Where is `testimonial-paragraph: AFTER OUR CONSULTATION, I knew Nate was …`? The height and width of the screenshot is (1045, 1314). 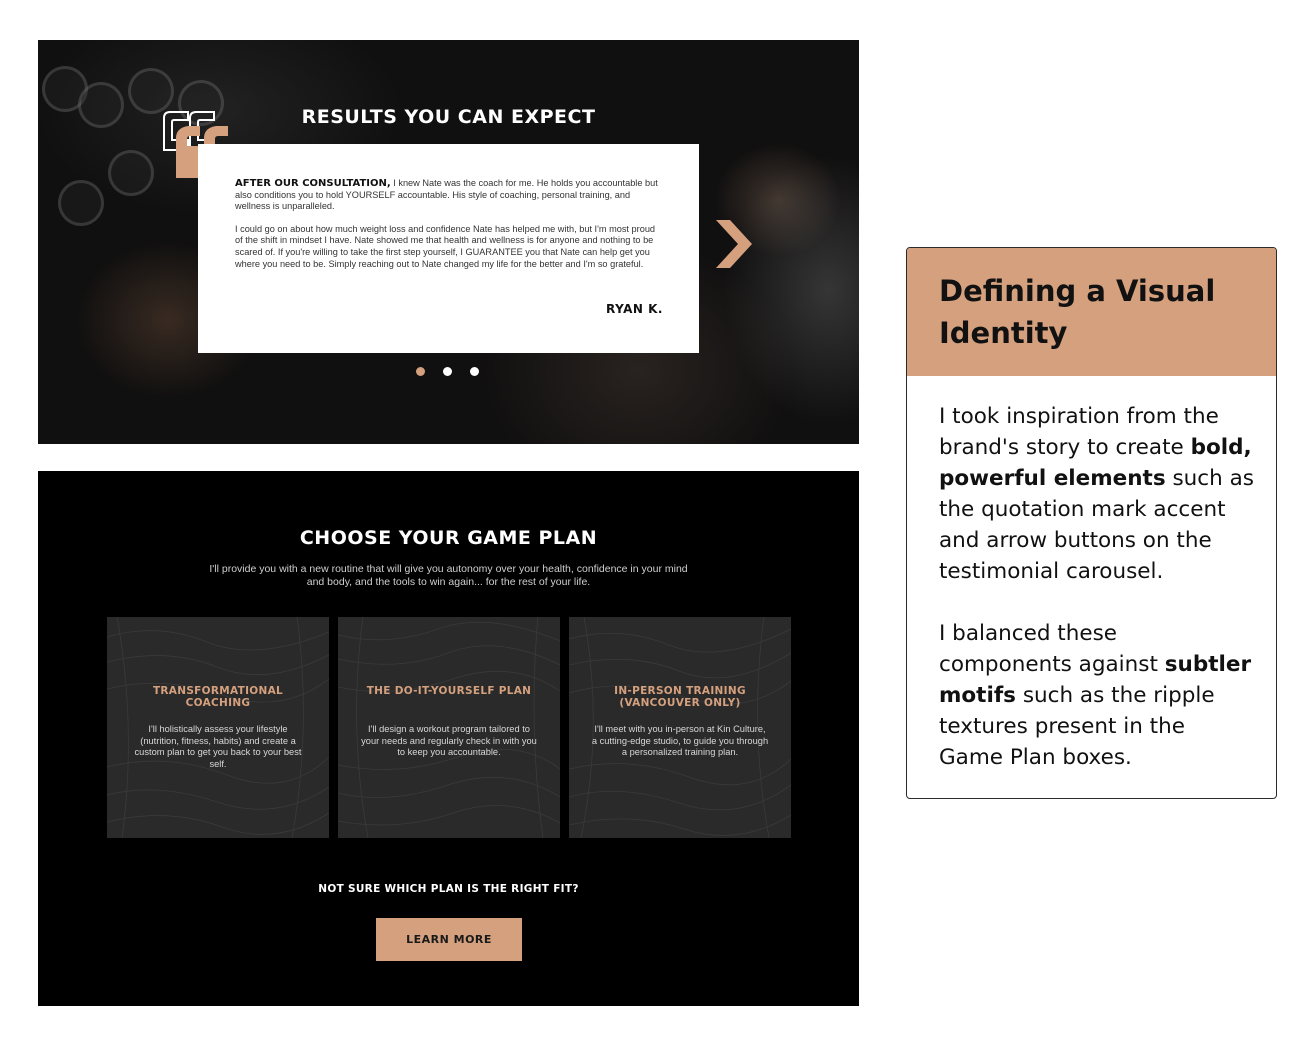
testimonial-paragraph: AFTER OUR CONSULTATION, I knew Nate was … is located at coordinates (449, 195).